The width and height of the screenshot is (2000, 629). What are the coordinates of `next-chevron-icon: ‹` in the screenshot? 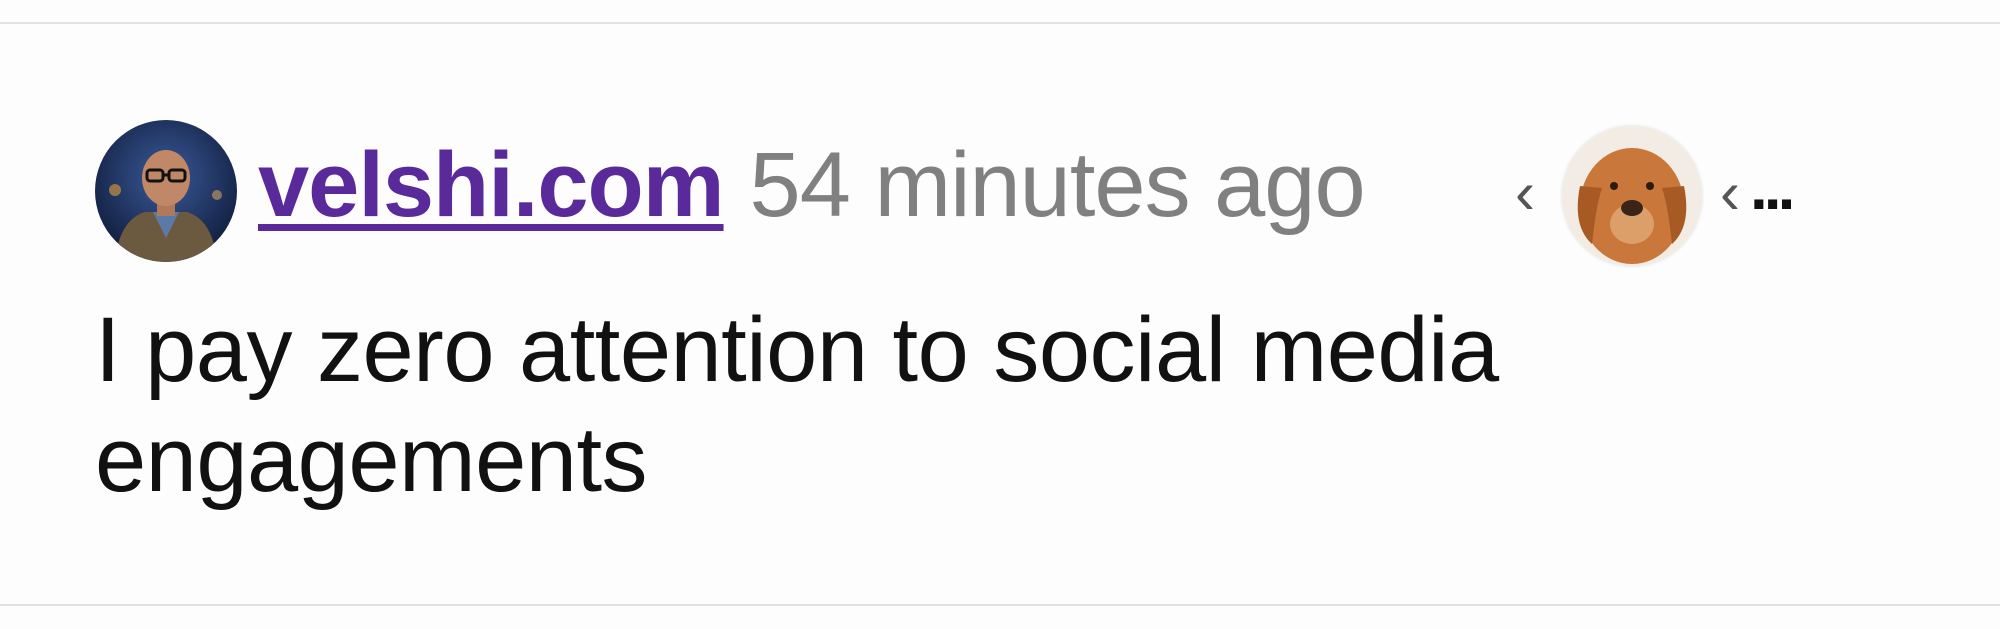 It's located at (1730, 192).